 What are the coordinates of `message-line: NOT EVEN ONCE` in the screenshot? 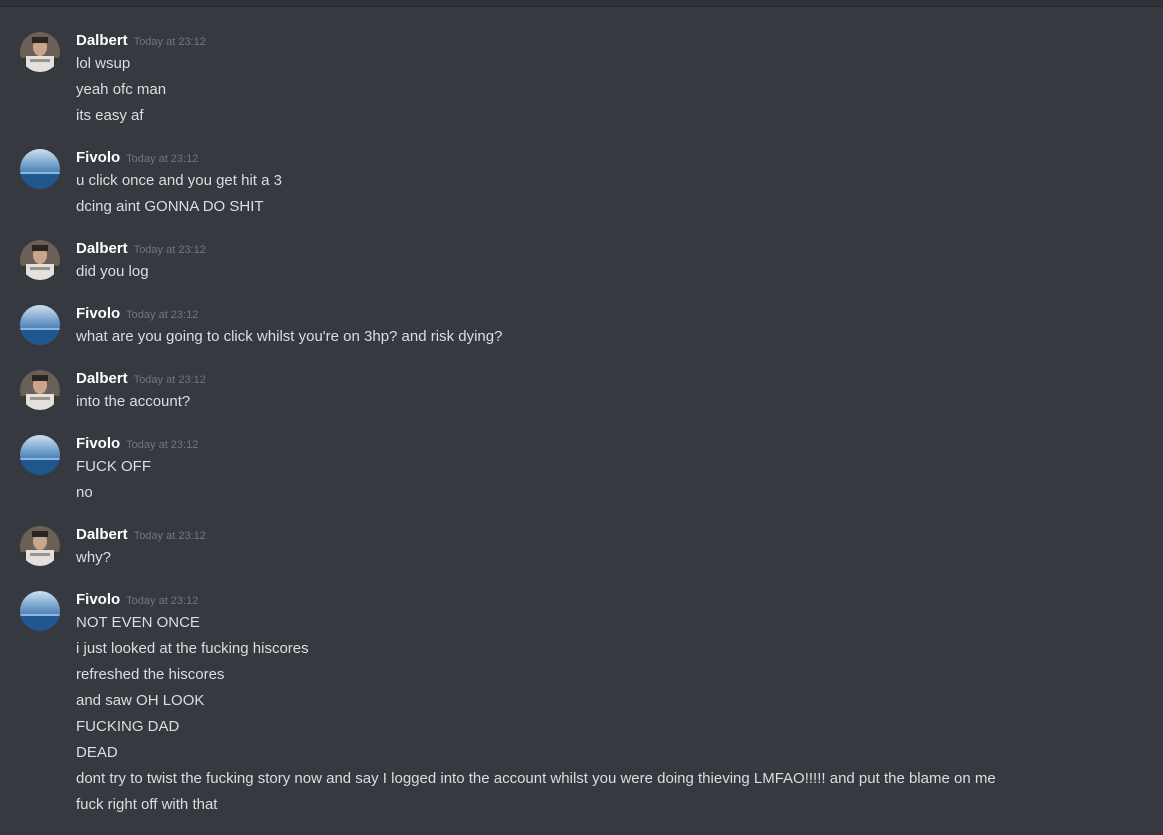 It's located at (138, 622).